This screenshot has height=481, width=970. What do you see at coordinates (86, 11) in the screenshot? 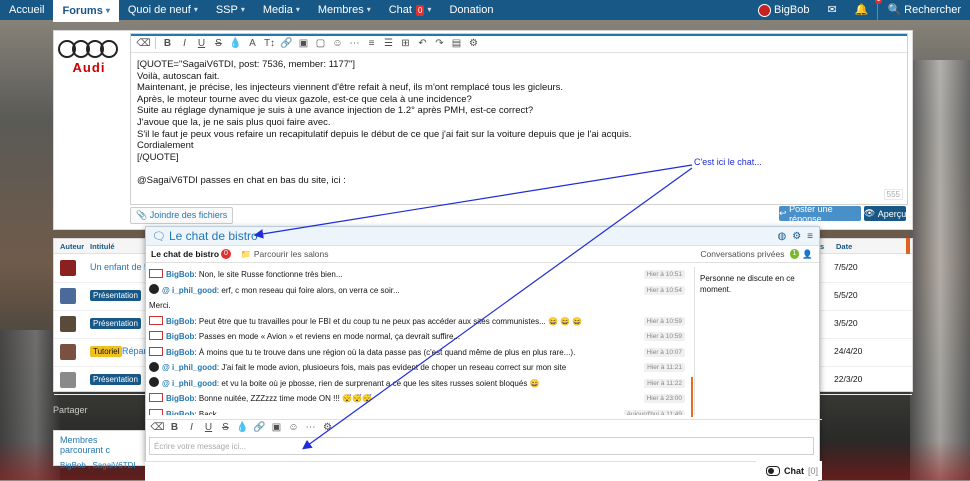
I see `nav-item-forums: Forums ▾` at bounding box center [86, 11].